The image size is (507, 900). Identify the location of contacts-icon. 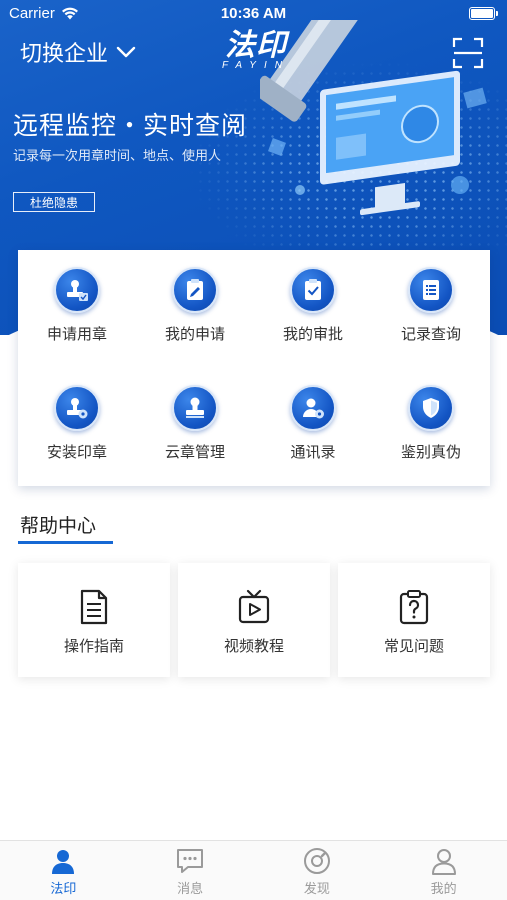
(313, 408).